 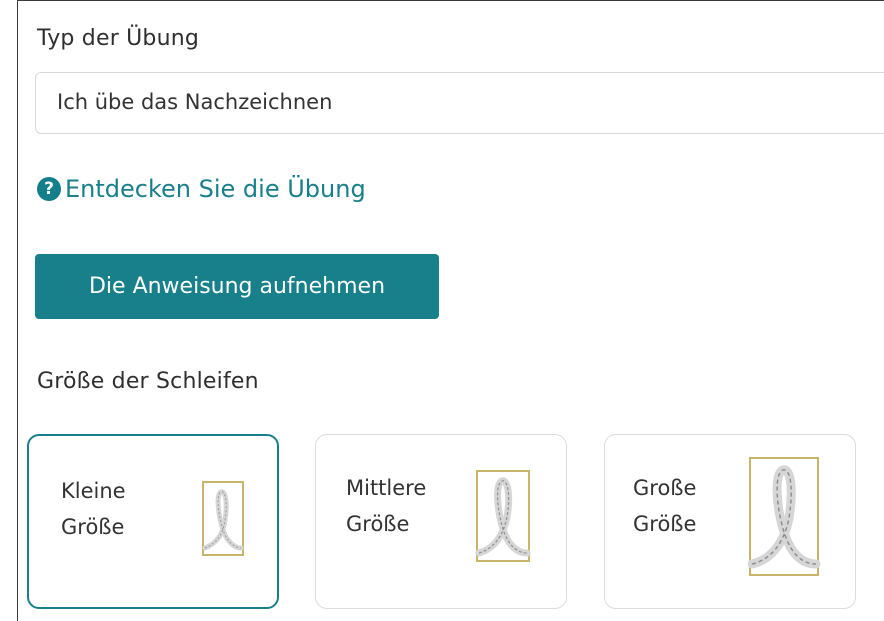 What do you see at coordinates (118, 38) in the screenshot?
I see `exercise-type-label: Typ der Übung` at bounding box center [118, 38].